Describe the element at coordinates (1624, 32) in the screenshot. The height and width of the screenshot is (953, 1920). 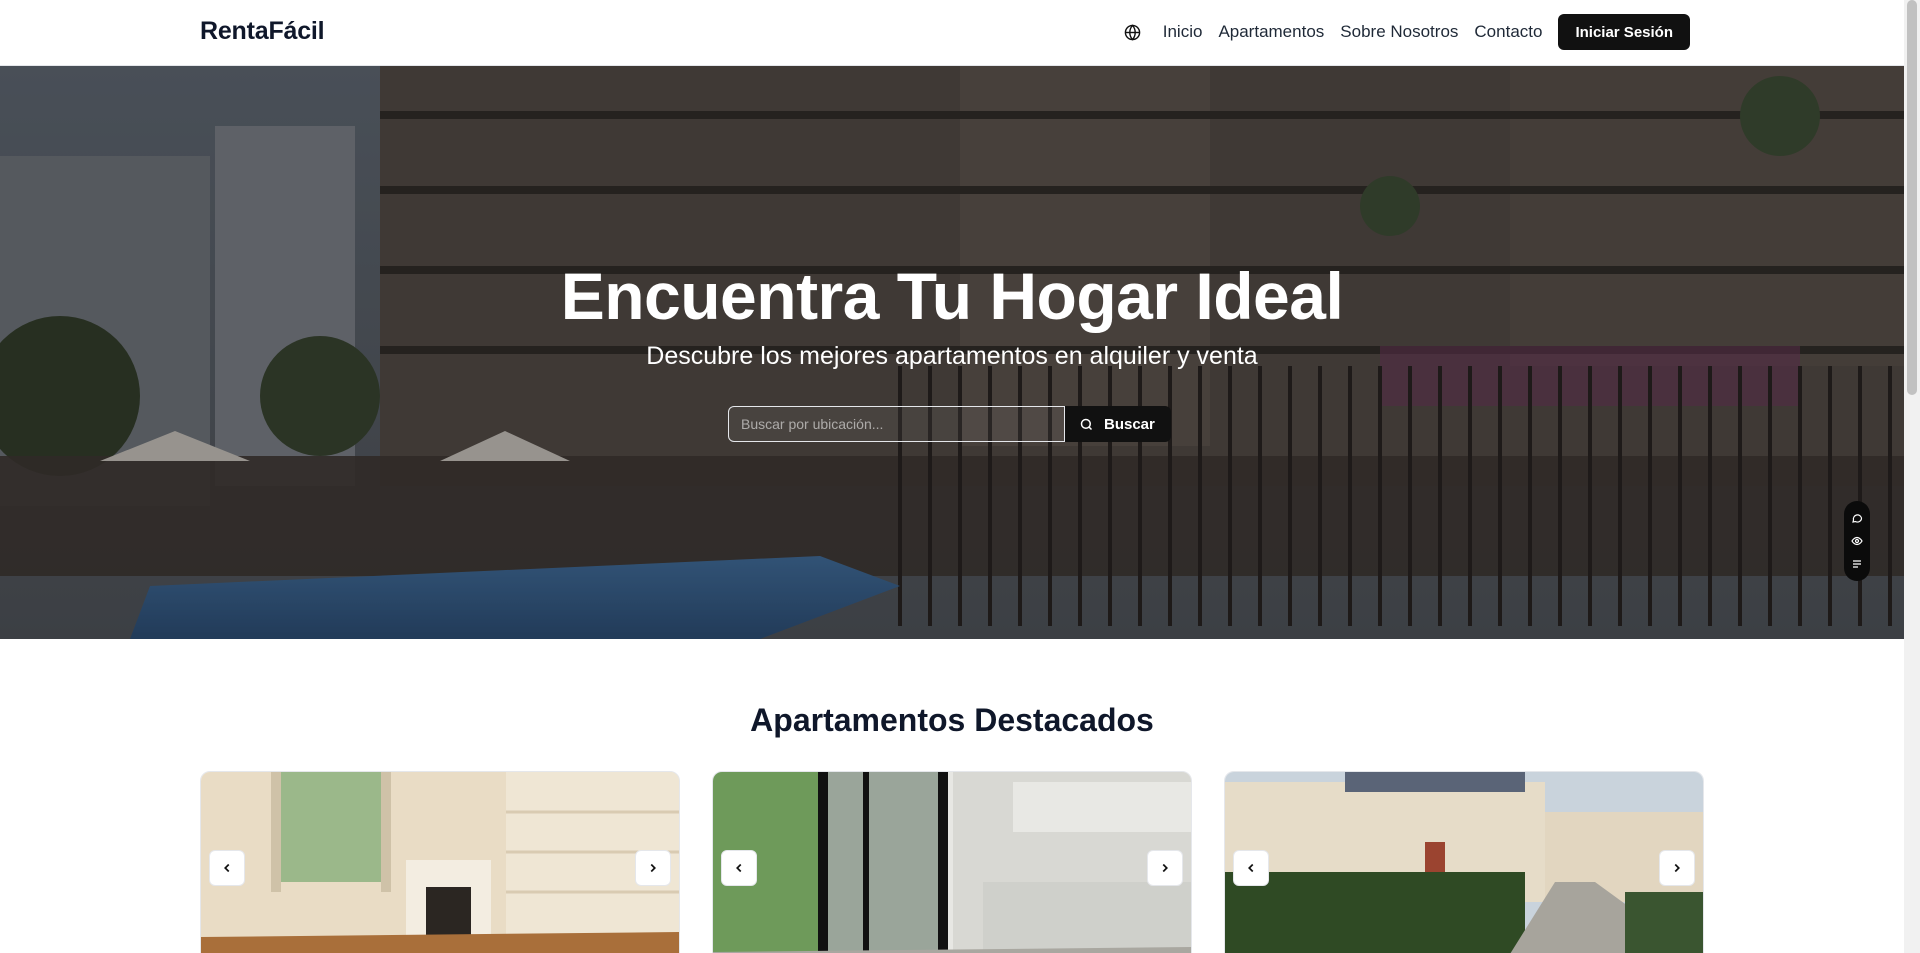
I see `login-button: Iniciar Sesión` at that location.